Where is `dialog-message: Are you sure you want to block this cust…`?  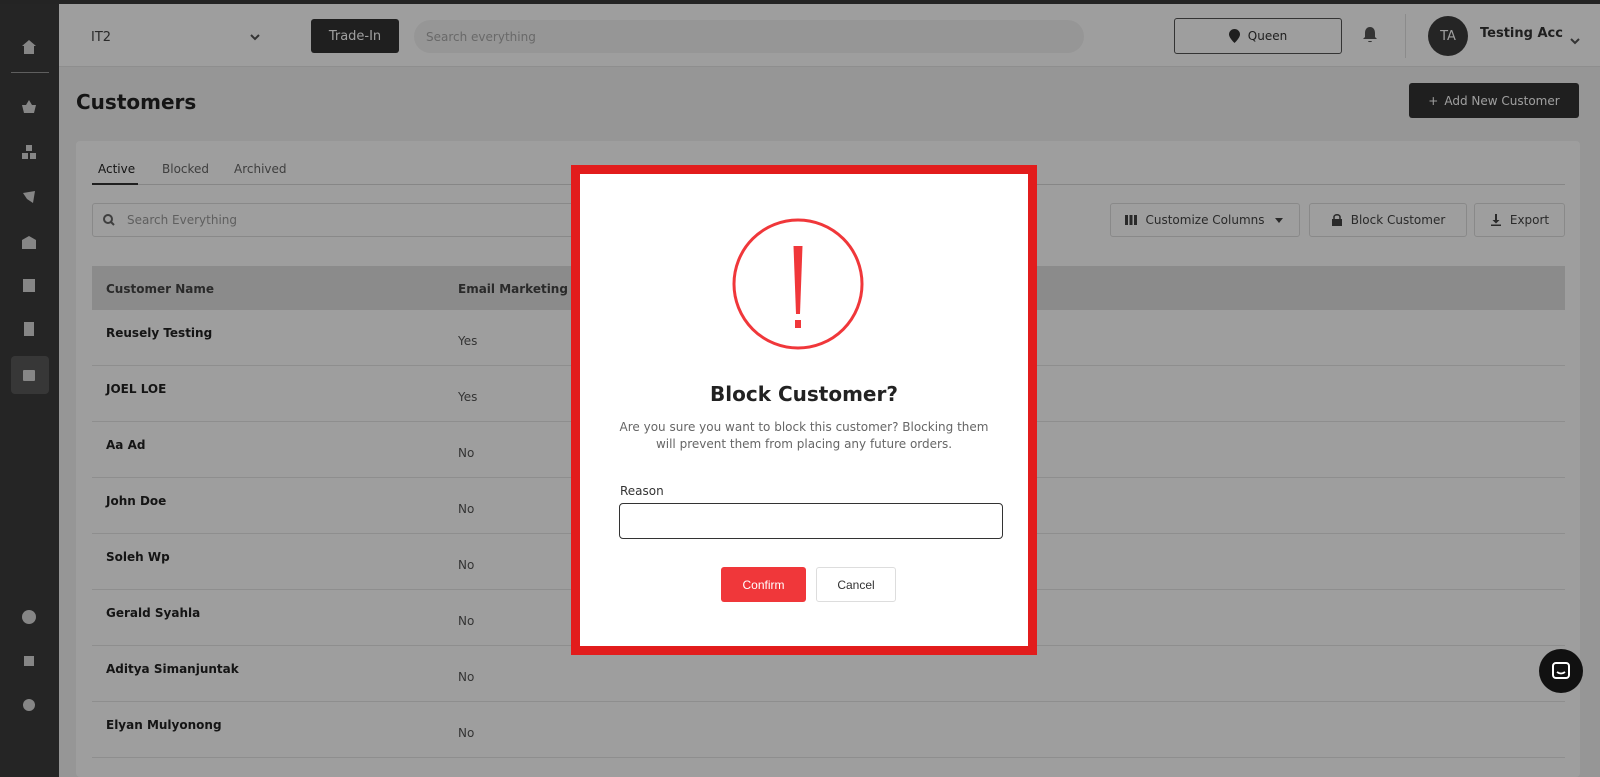 dialog-message: Are you sure you want to block this cust… is located at coordinates (804, 435).